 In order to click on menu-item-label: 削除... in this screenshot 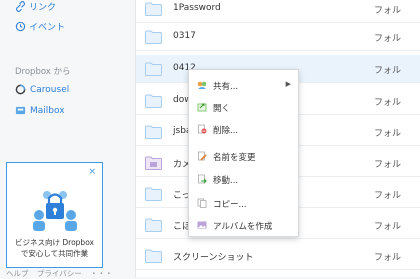, I will do `click(226, 131)`.